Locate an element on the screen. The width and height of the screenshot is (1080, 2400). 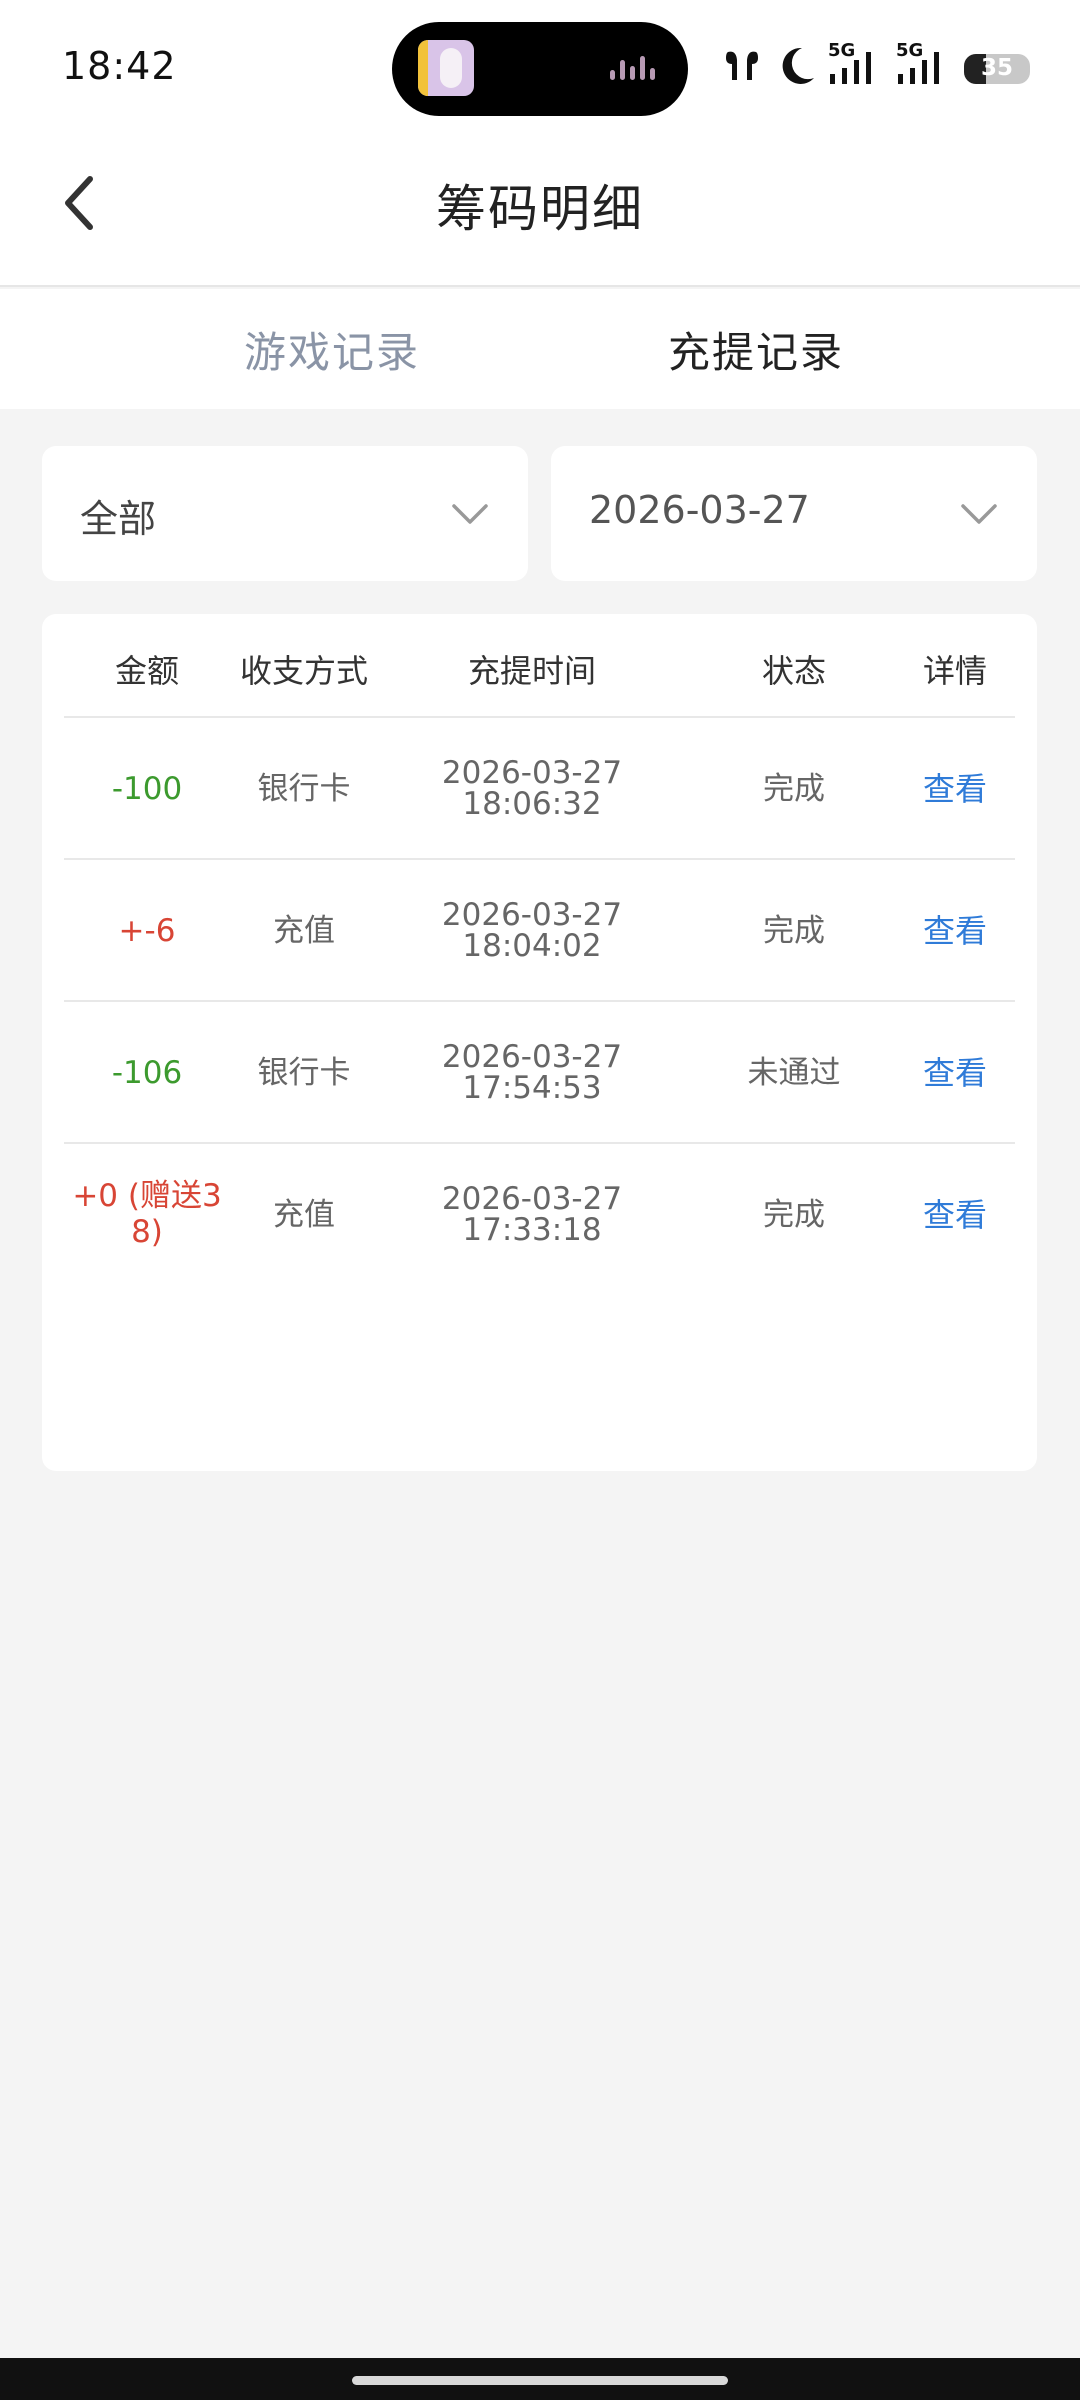
amount-cell: +-6 is located at coordinates (147, 931).